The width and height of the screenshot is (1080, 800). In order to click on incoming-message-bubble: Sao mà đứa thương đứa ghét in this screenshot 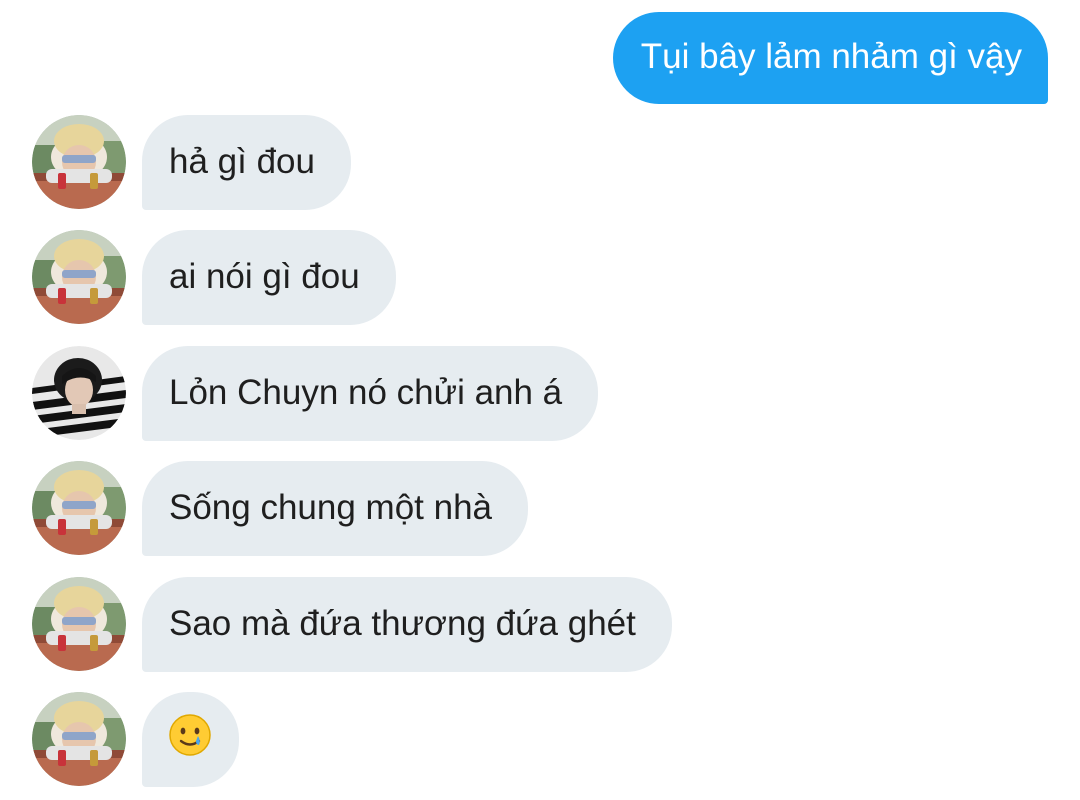, I will do `click(407, 624)`.